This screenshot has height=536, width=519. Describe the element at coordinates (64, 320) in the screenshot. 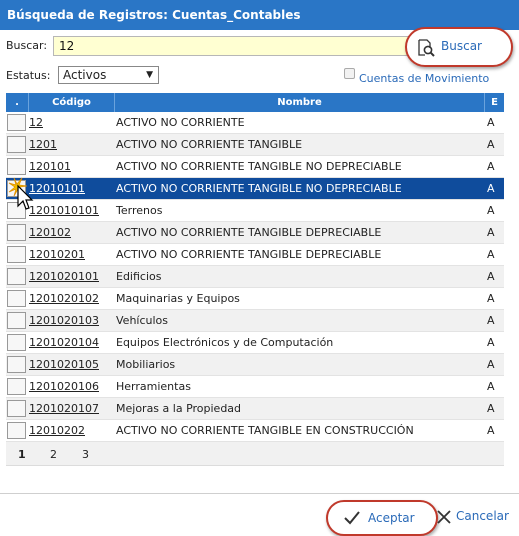

I see `account-code-link: 1201020103` at that location.